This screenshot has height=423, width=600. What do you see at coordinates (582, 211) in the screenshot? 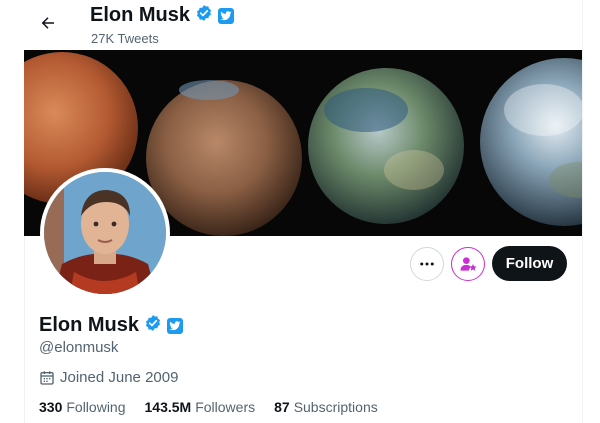
I see `right-border` at bounding box center [582, 211].